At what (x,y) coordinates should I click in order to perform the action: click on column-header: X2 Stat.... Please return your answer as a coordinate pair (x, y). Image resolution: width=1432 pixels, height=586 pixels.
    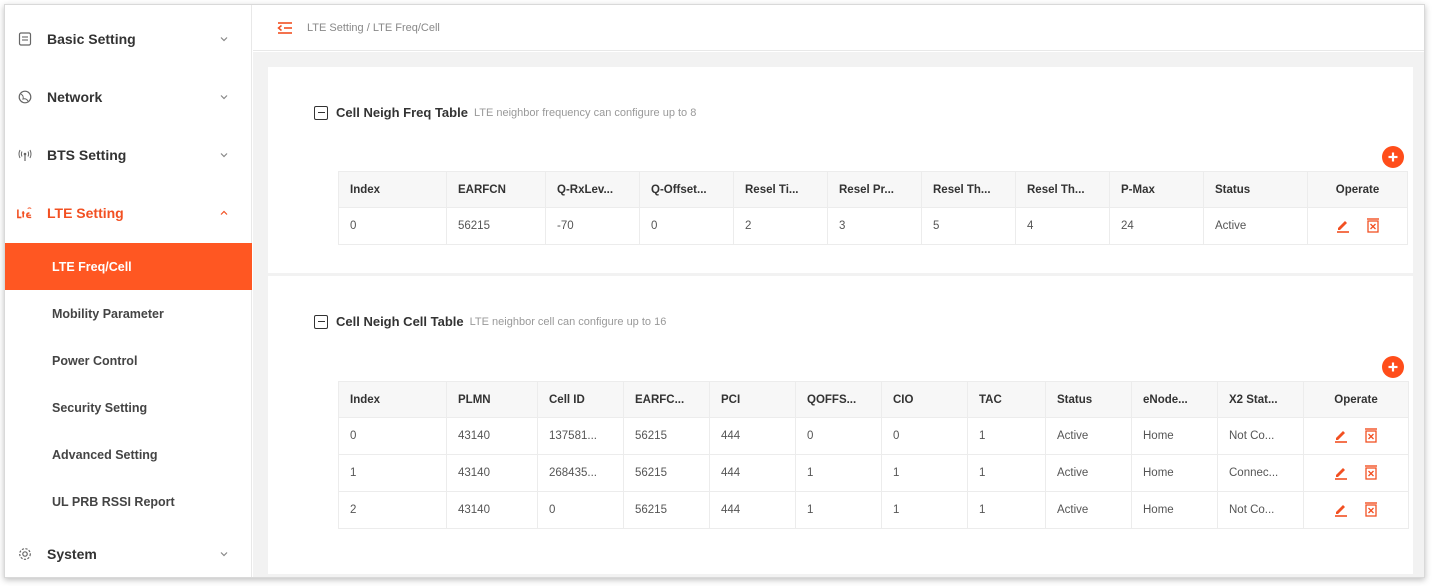
    Looking at the image, I should click on (1260, 399).